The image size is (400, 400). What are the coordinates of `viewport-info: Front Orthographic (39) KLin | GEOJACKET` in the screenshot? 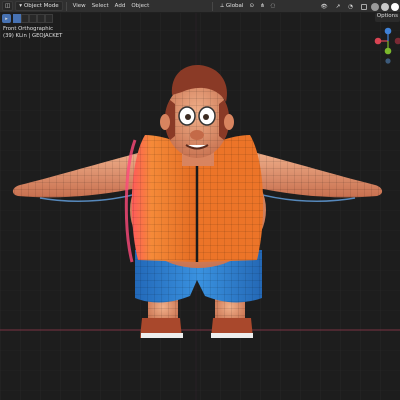 It's located at (32, 33).